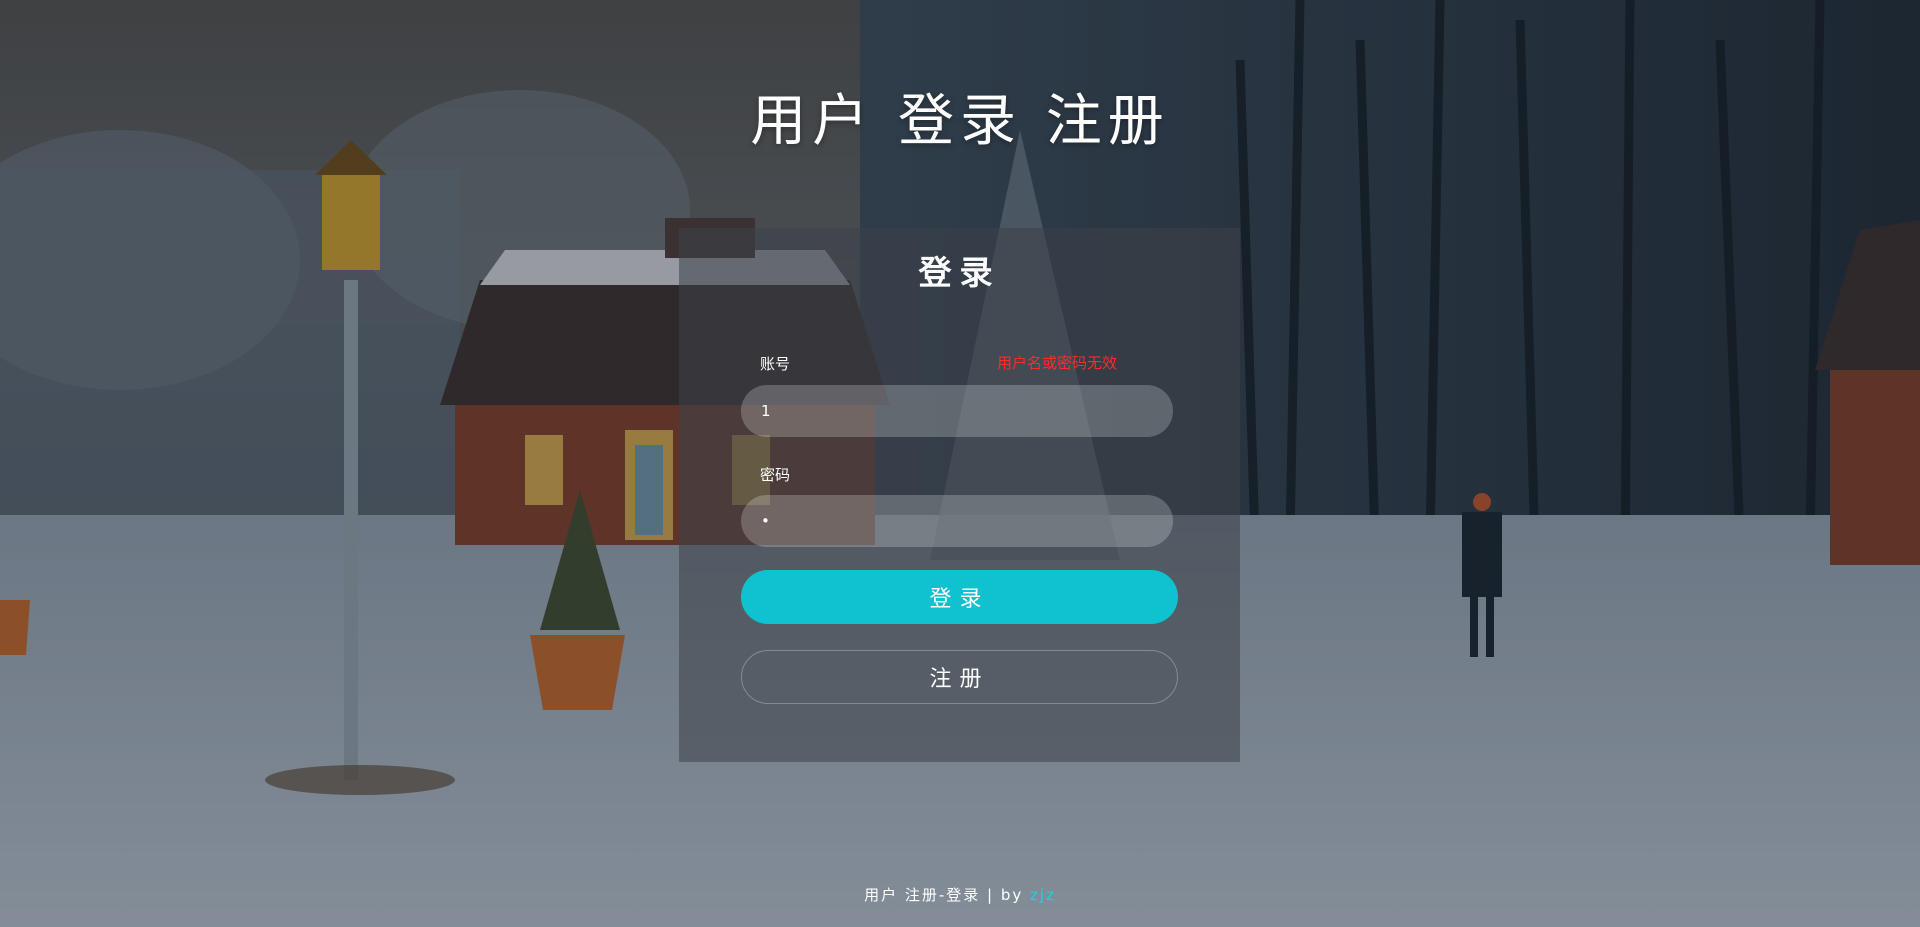  I want to click on account-label: 账号, so click(775, 364).